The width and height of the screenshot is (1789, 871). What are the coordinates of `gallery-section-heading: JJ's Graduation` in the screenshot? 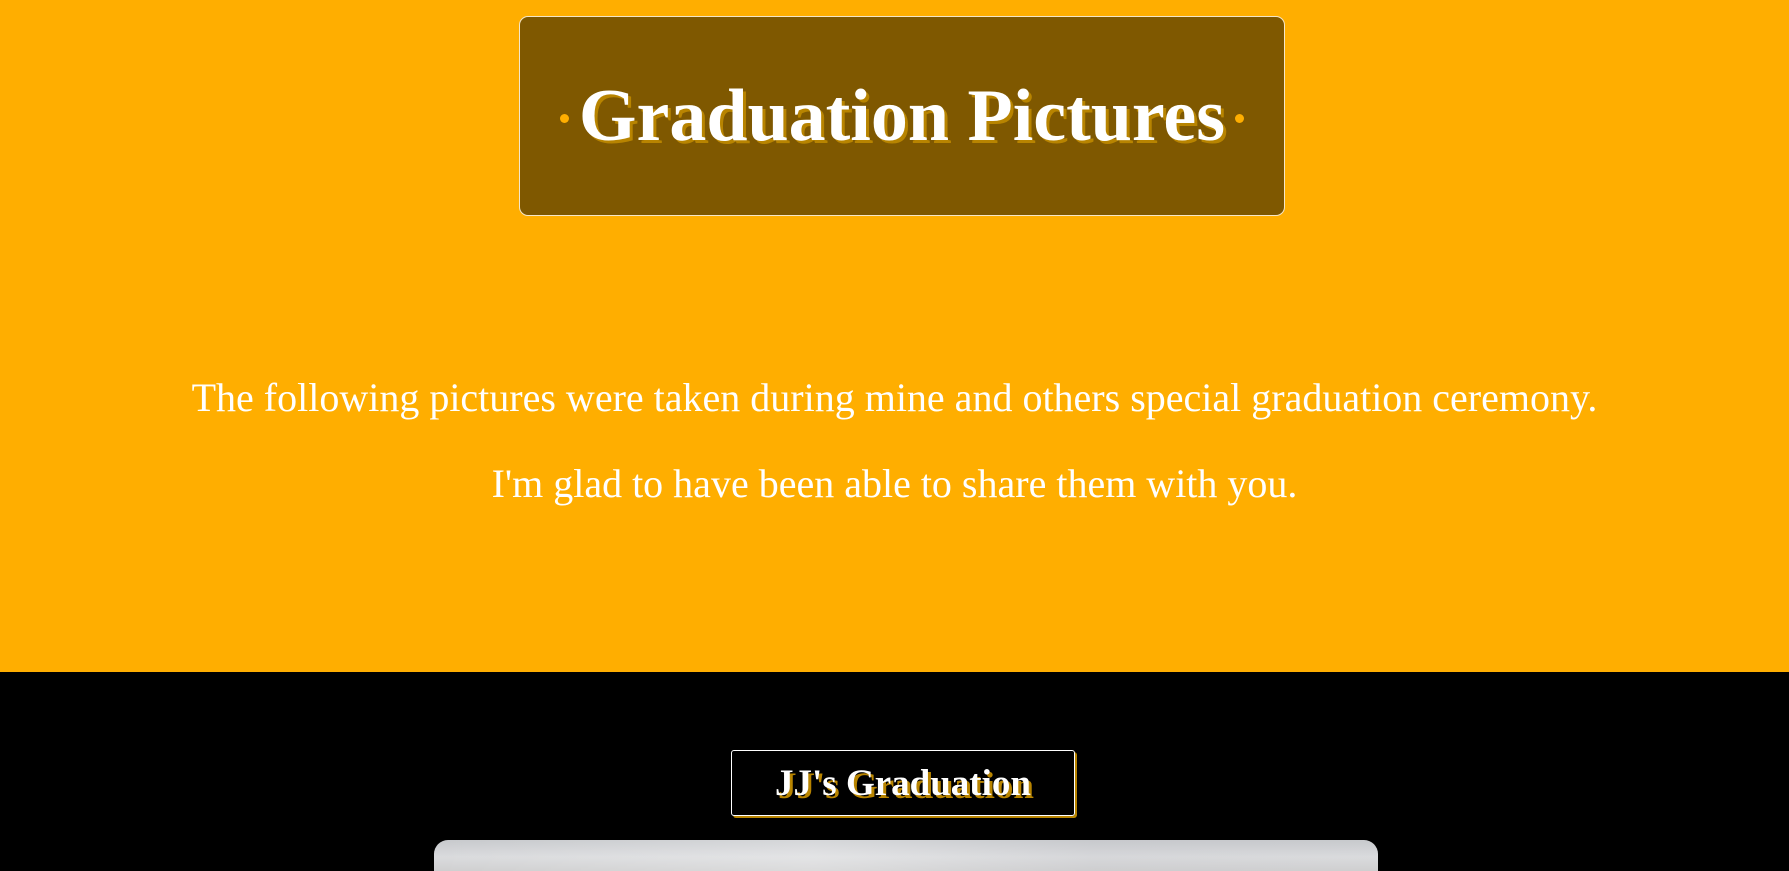 It's located at (903, 783).